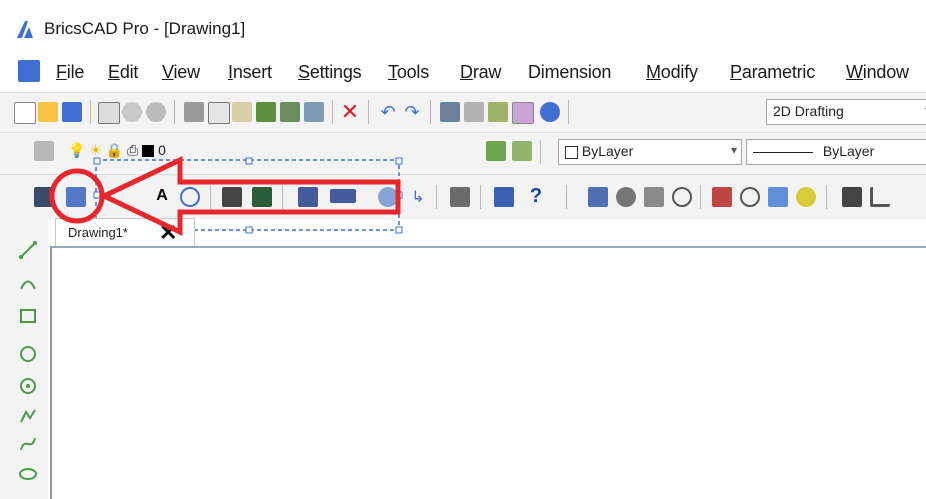 This screenshot has width=926, height=499. I want to click on tab-drawing1: Drawing1* ✕, so click(125, 232).